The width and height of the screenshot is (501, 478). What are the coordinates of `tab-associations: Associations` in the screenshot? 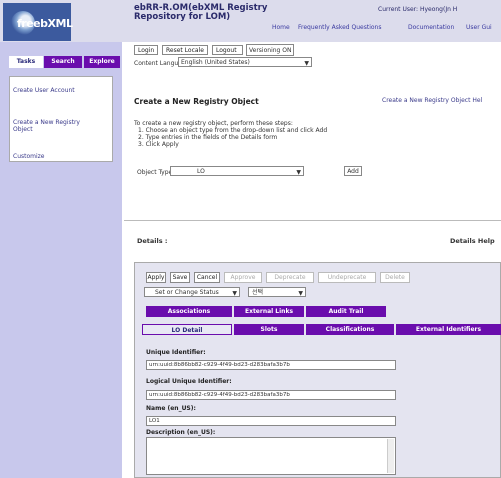 It's located at (189, 311).